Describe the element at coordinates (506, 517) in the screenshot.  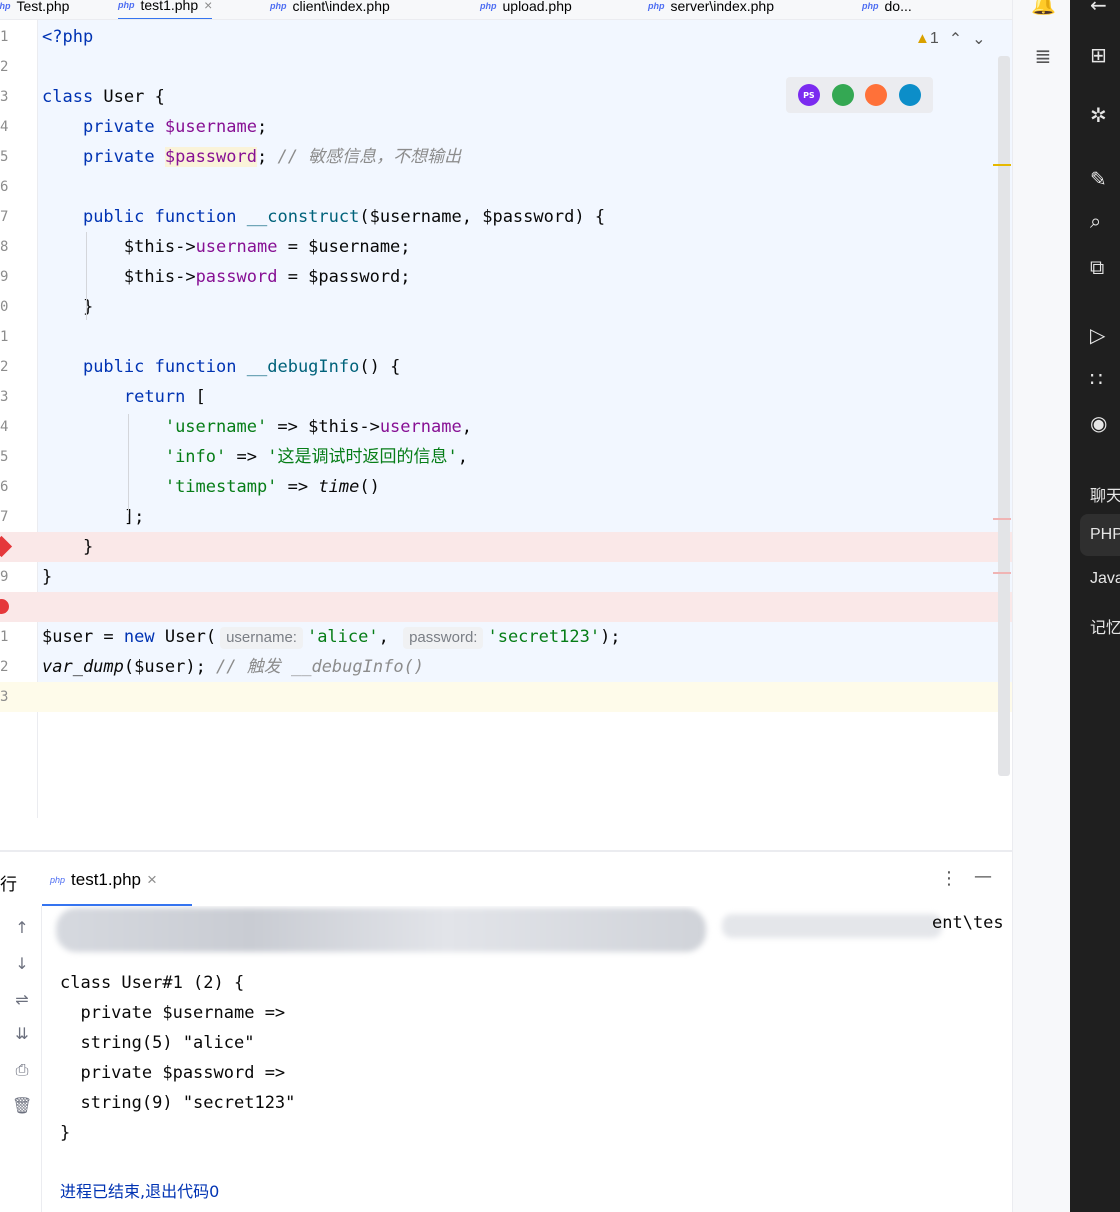
I see `code-line: 7 ];` at that location.